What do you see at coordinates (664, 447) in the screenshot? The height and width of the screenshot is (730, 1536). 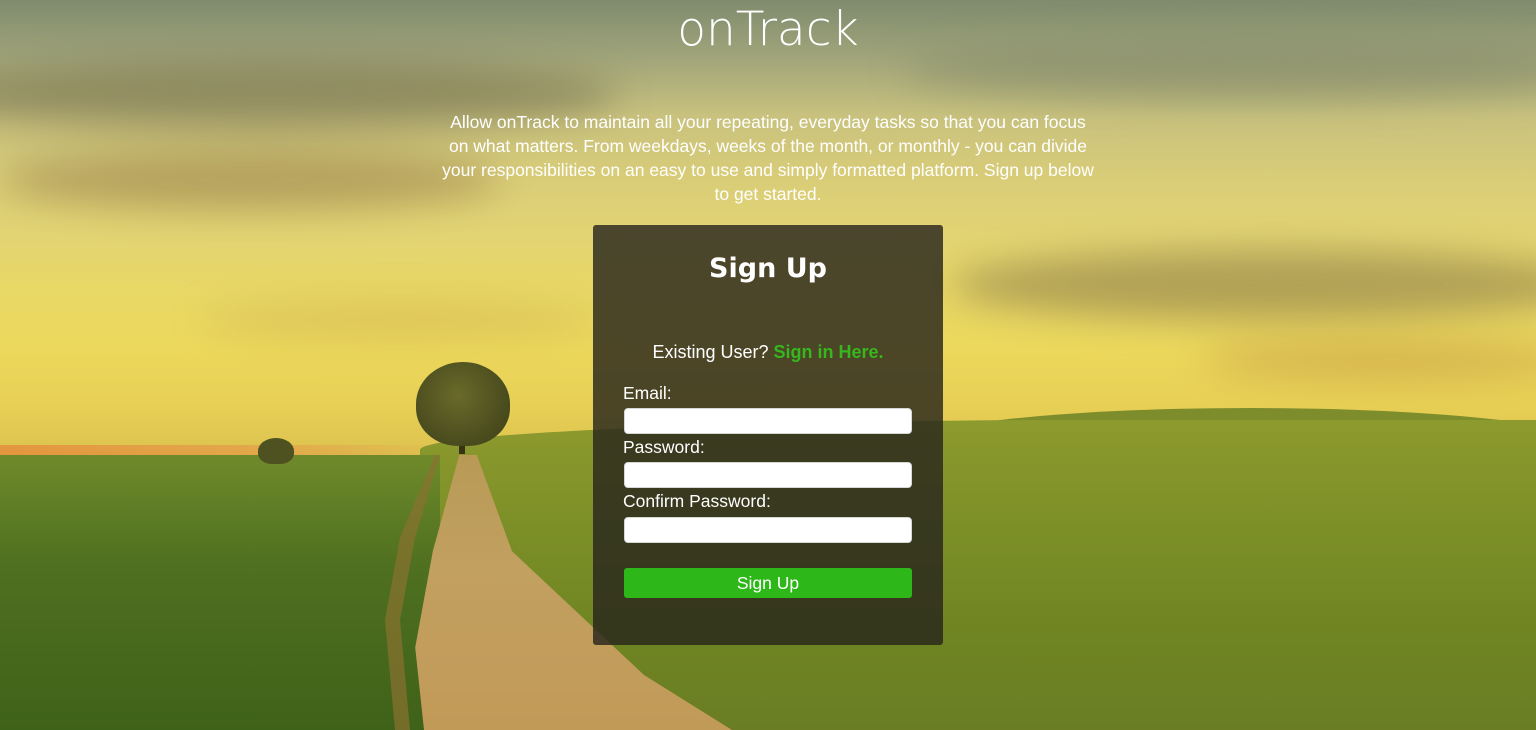 I see `password-label: Password:` at bounding box center [664, 447].